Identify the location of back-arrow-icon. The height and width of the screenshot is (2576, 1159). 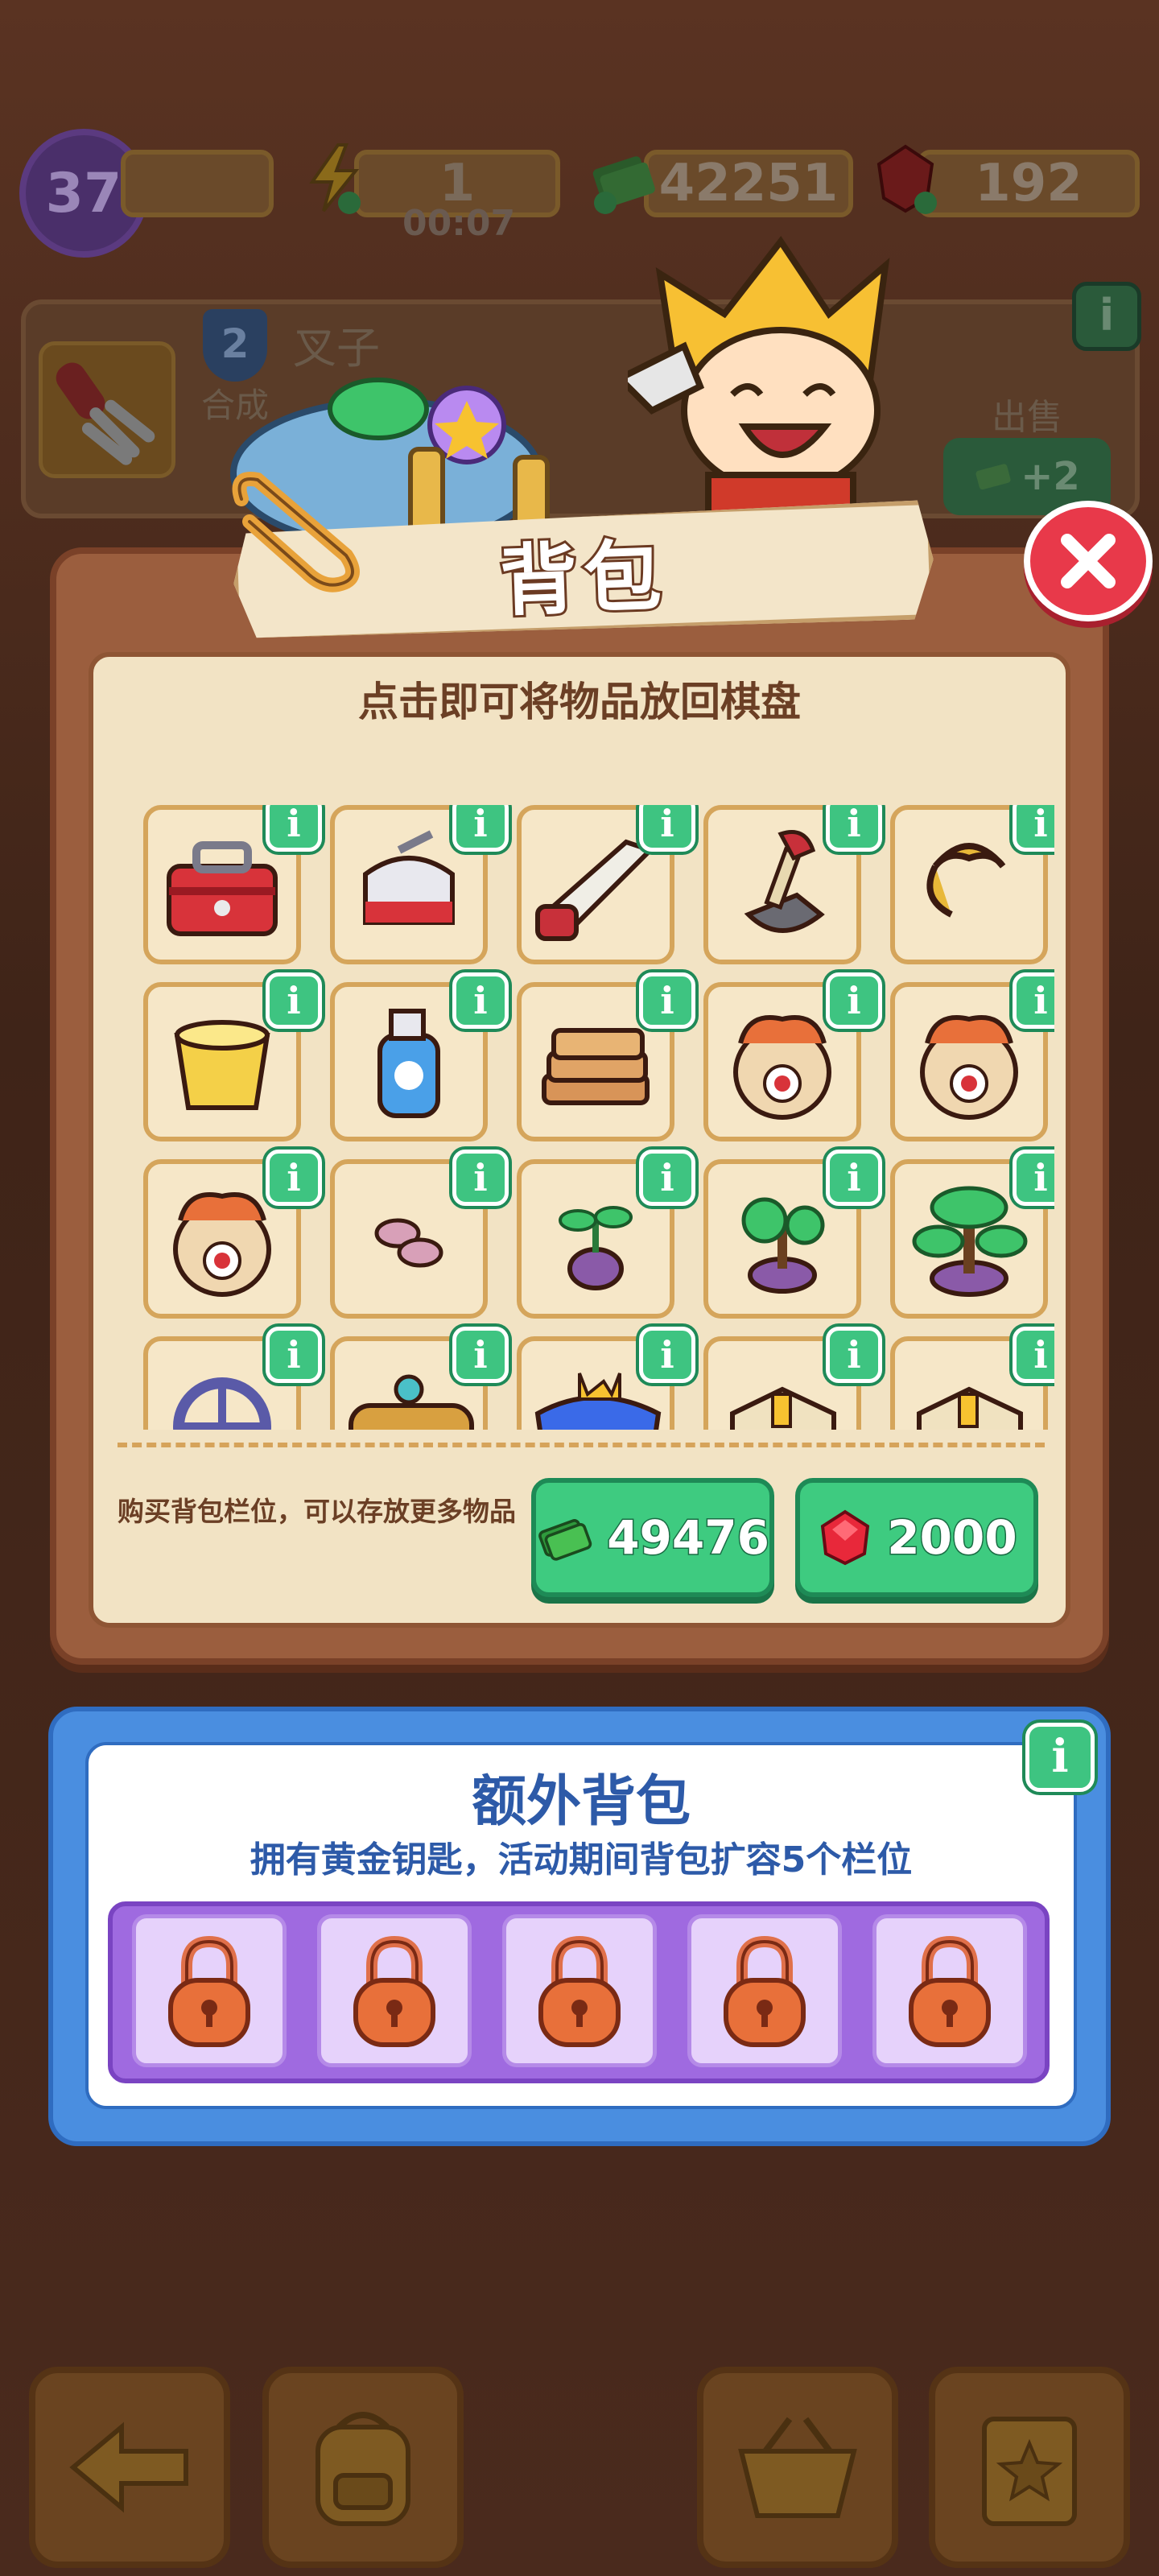
(128, 2467).